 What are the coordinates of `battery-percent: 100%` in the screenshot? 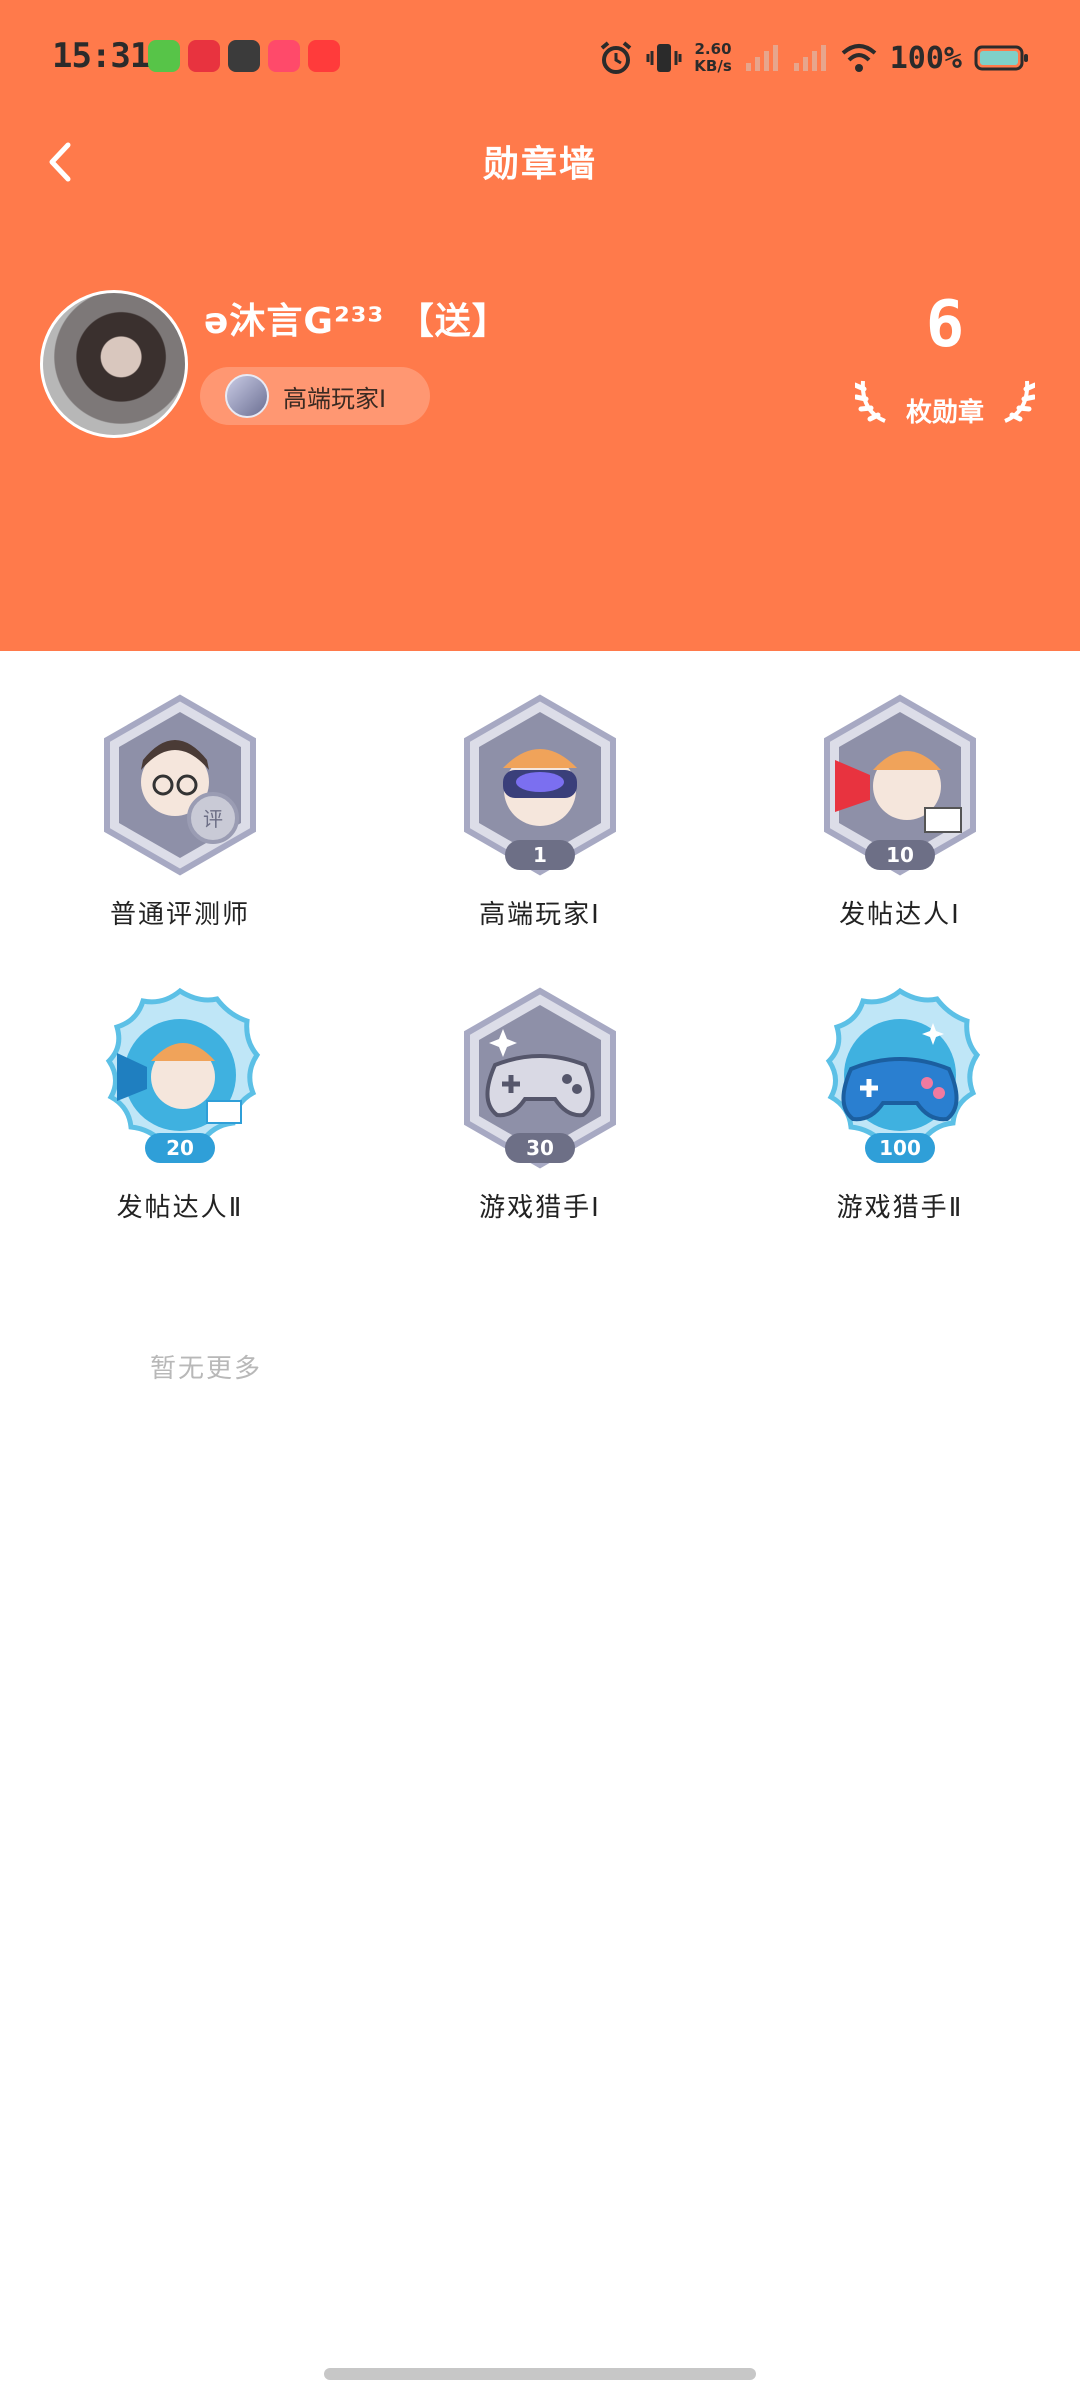 It's located at (925, 58).